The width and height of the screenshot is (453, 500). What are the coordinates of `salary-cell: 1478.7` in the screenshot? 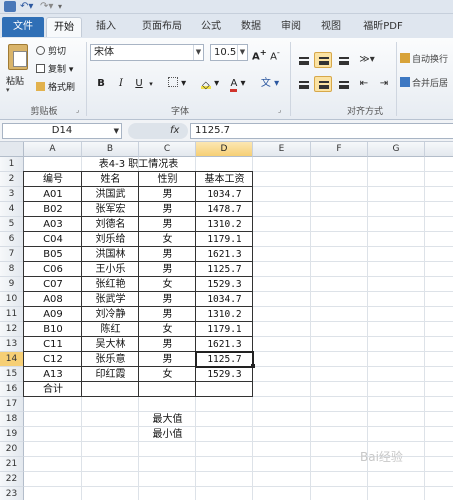 It's located at (224, 209).